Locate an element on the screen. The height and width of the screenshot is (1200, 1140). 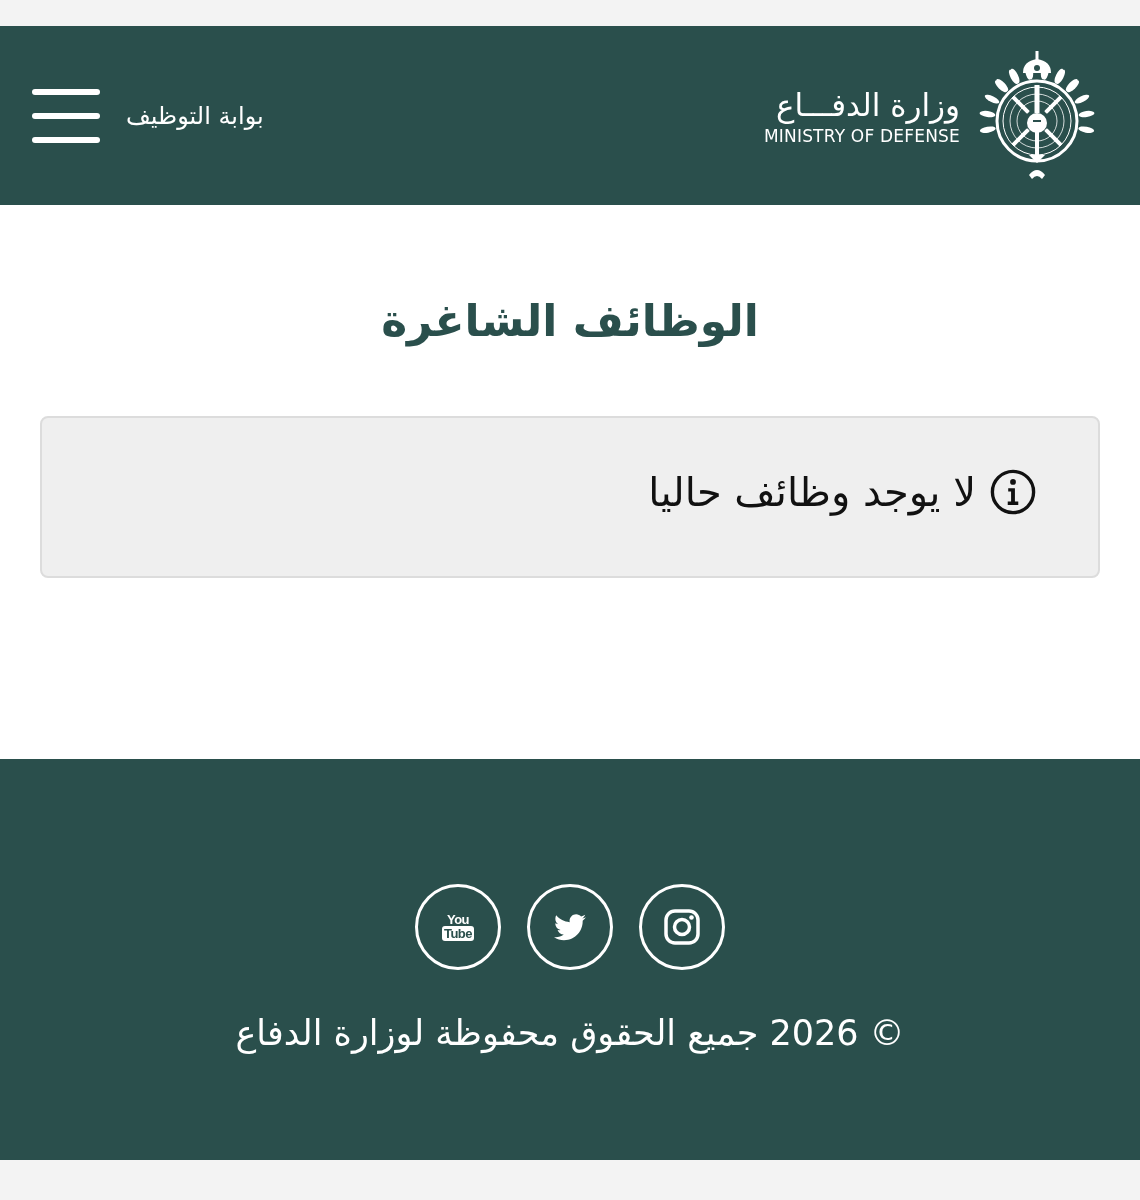
page-title: الوظائف الشاغرة is located at coordinates (570, 321).